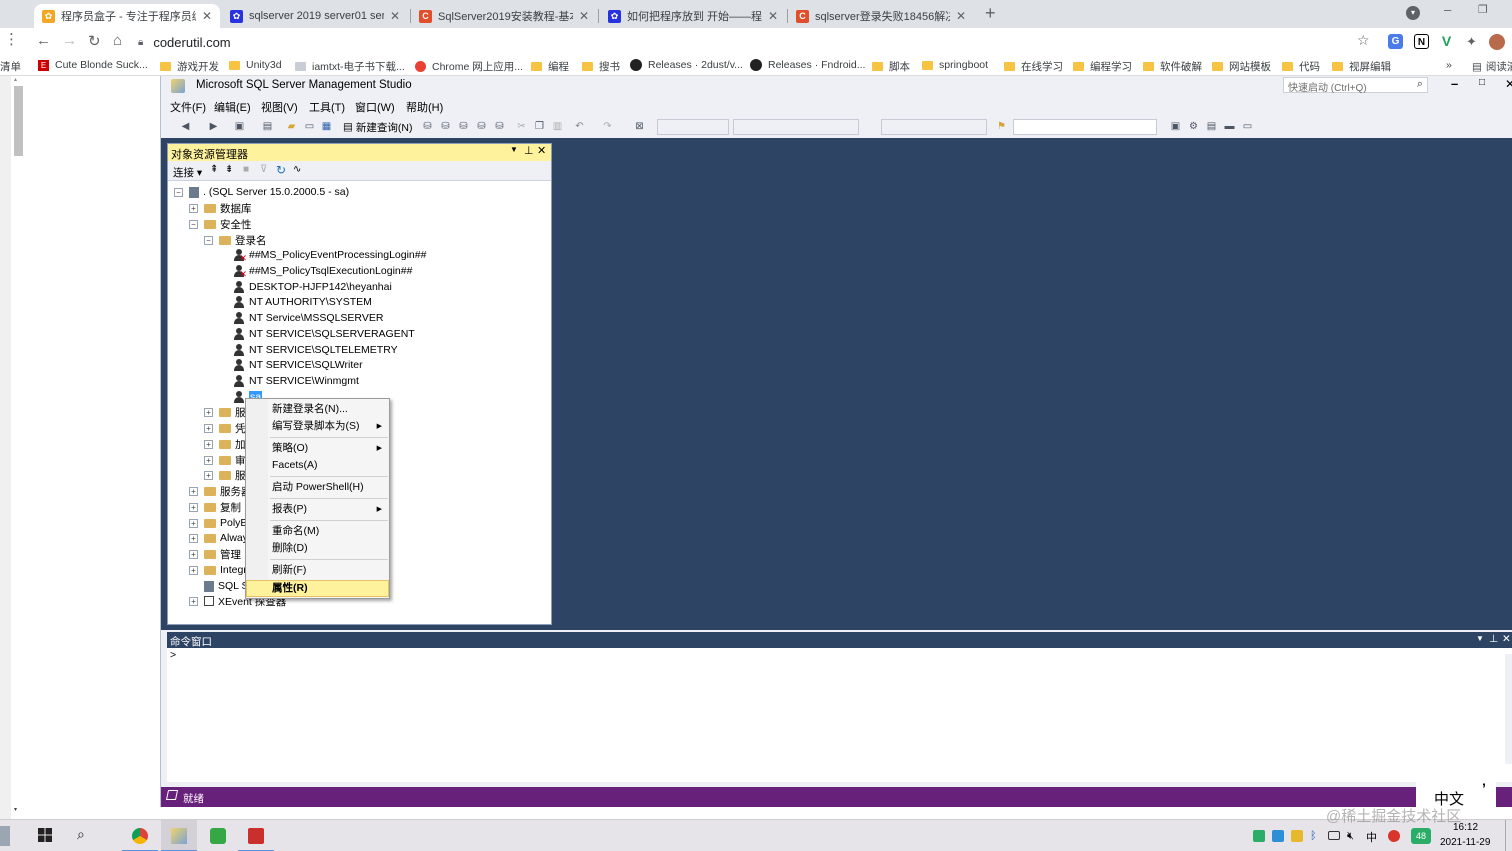 This screenshot has width=1512, height=851. What do you see at coordinates (424, 107) in the screenshot?
I see `menu-help: 帮助(H)` at bounding box center [424, 107].